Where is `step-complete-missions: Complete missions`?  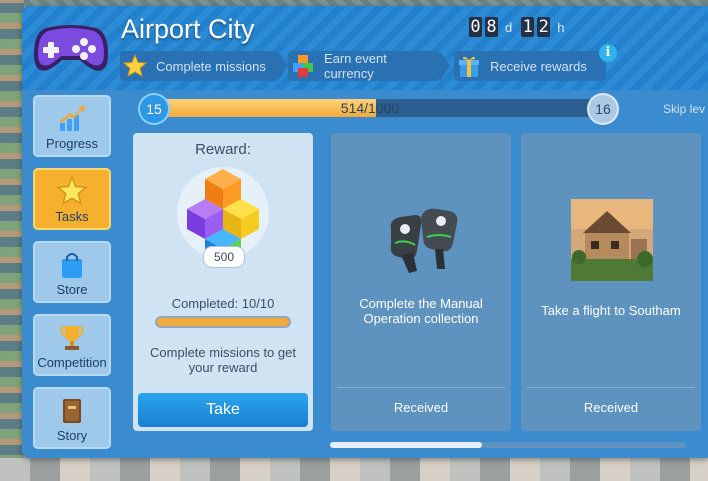 step-complete-missions: Complete missions is located at coordinates (204, 66).